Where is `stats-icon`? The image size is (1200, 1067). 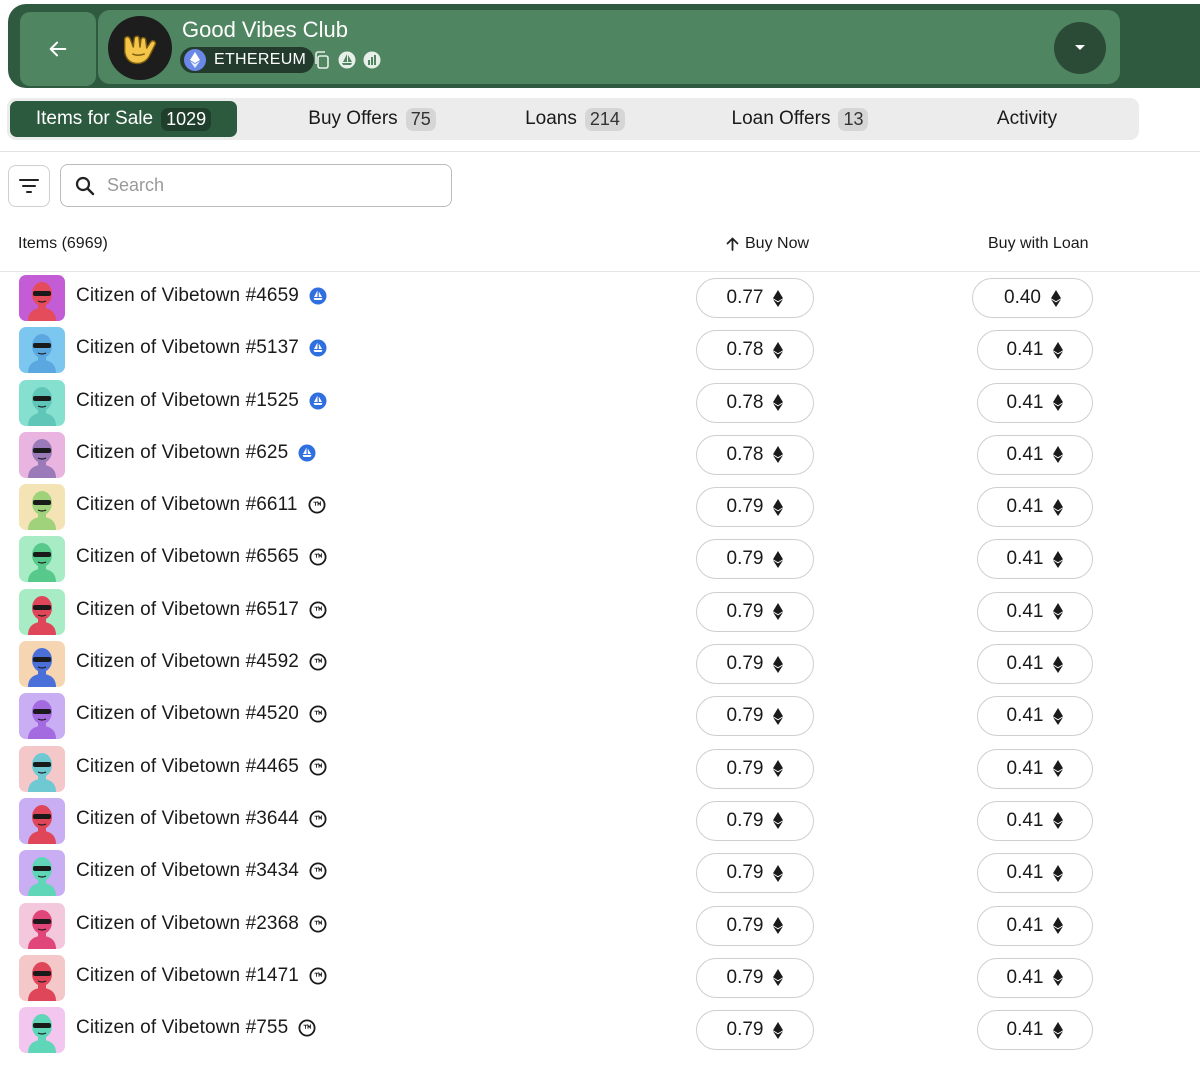
stats-icon is located at coordinates (371, 59).